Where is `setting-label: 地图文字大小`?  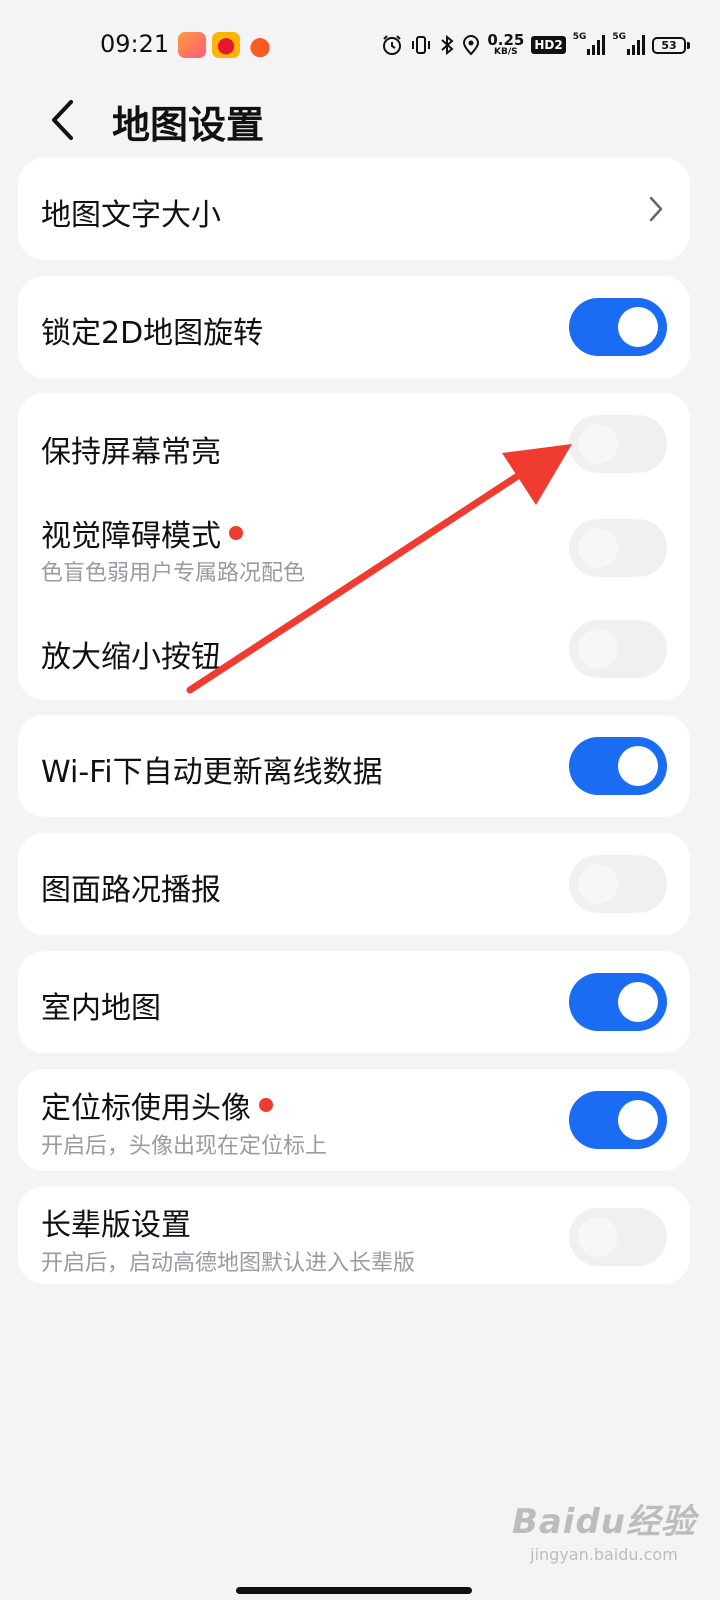 setting-label: 地图文字大小 is located at coordinates (131, 215).